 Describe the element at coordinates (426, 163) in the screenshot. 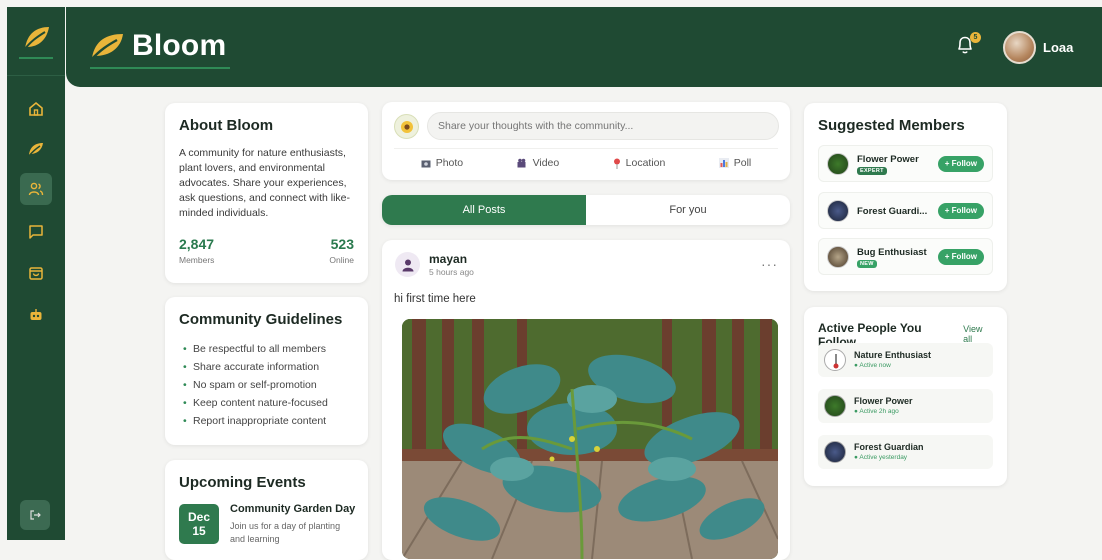

I see `photo-icon` at that location.